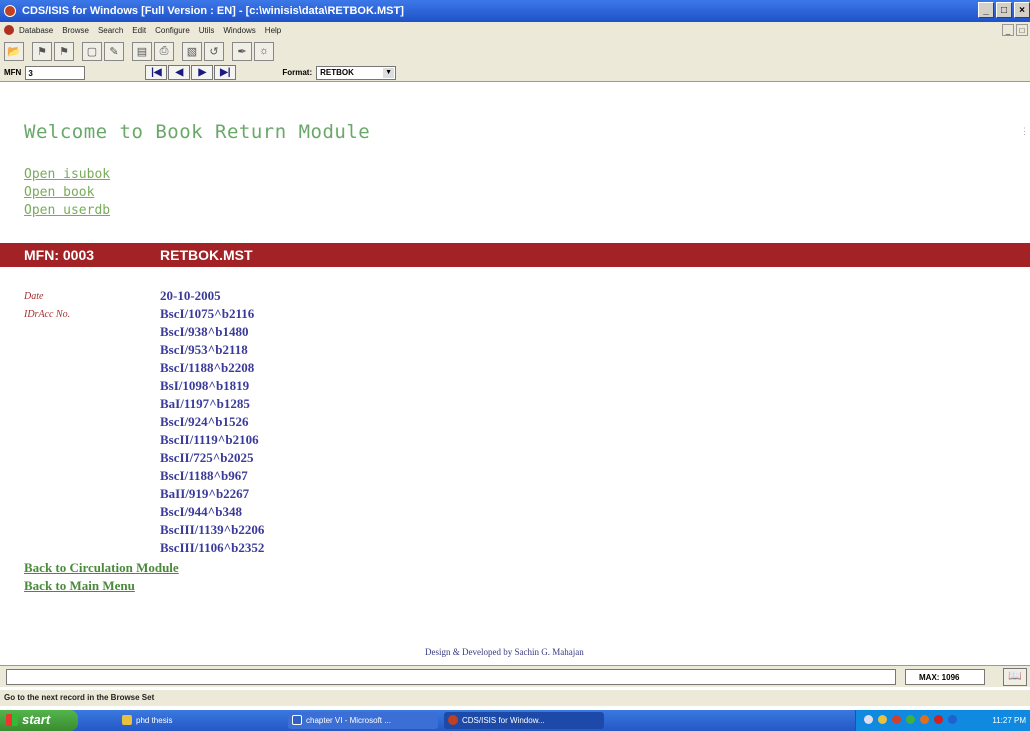  Describe the element at coordinates (515, 255) in the screenshot. I see `record-header: MFN: 0003 RETBOK.MST` at that location.